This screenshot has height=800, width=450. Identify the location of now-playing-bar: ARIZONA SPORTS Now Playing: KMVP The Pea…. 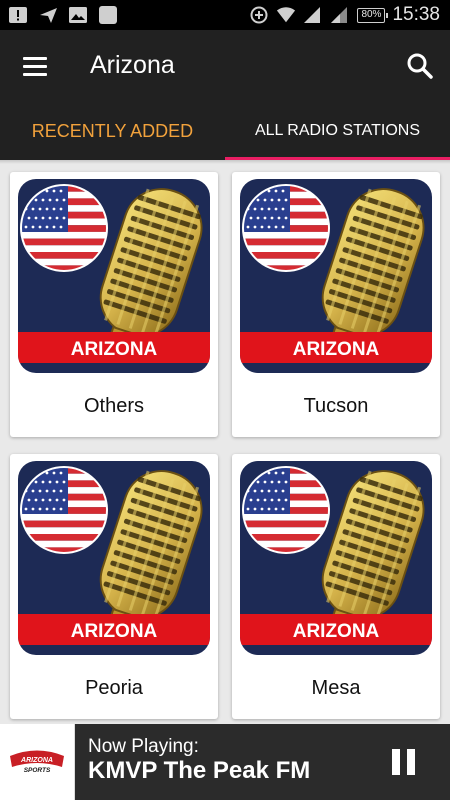
(225, 762).